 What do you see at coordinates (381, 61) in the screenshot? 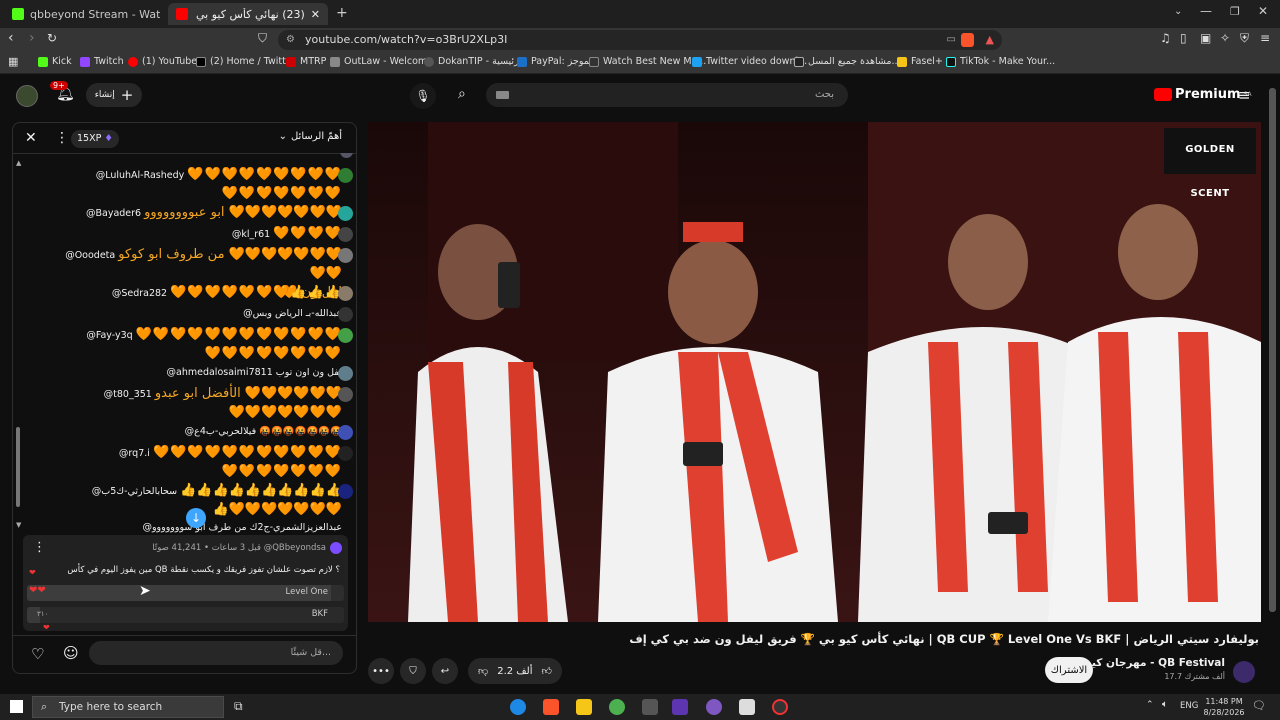
I see `bookmark-outlaw: OutLaw - Welcome` at bounding box center [381, 61].